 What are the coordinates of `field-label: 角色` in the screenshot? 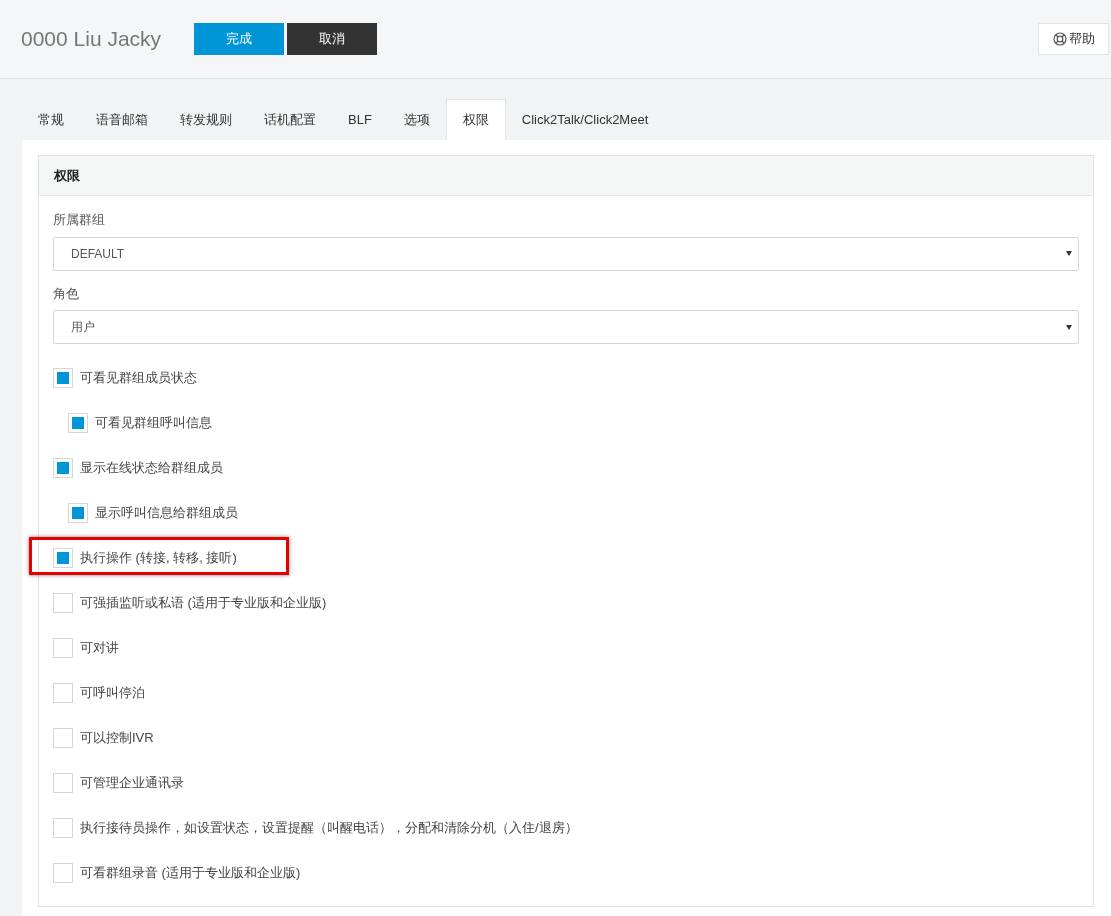 It's located at (66, 293).